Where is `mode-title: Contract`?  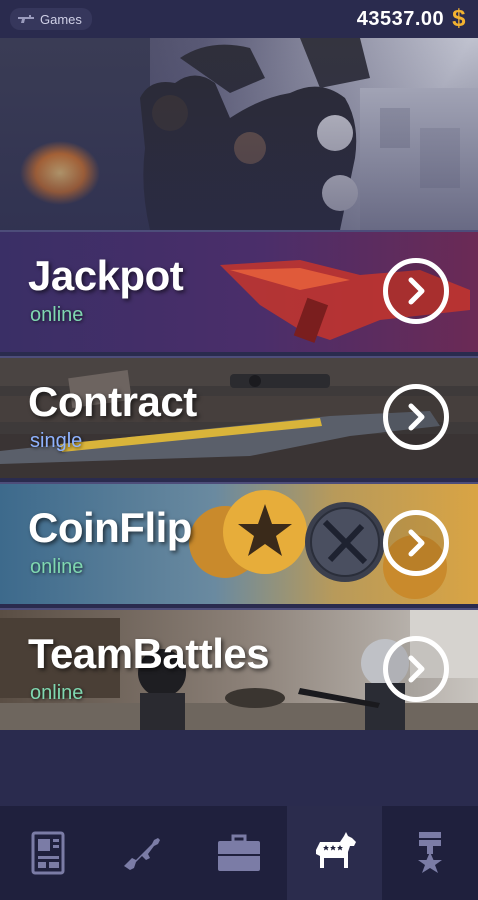 mode-title: Contract is located at coordinates (112, 401).